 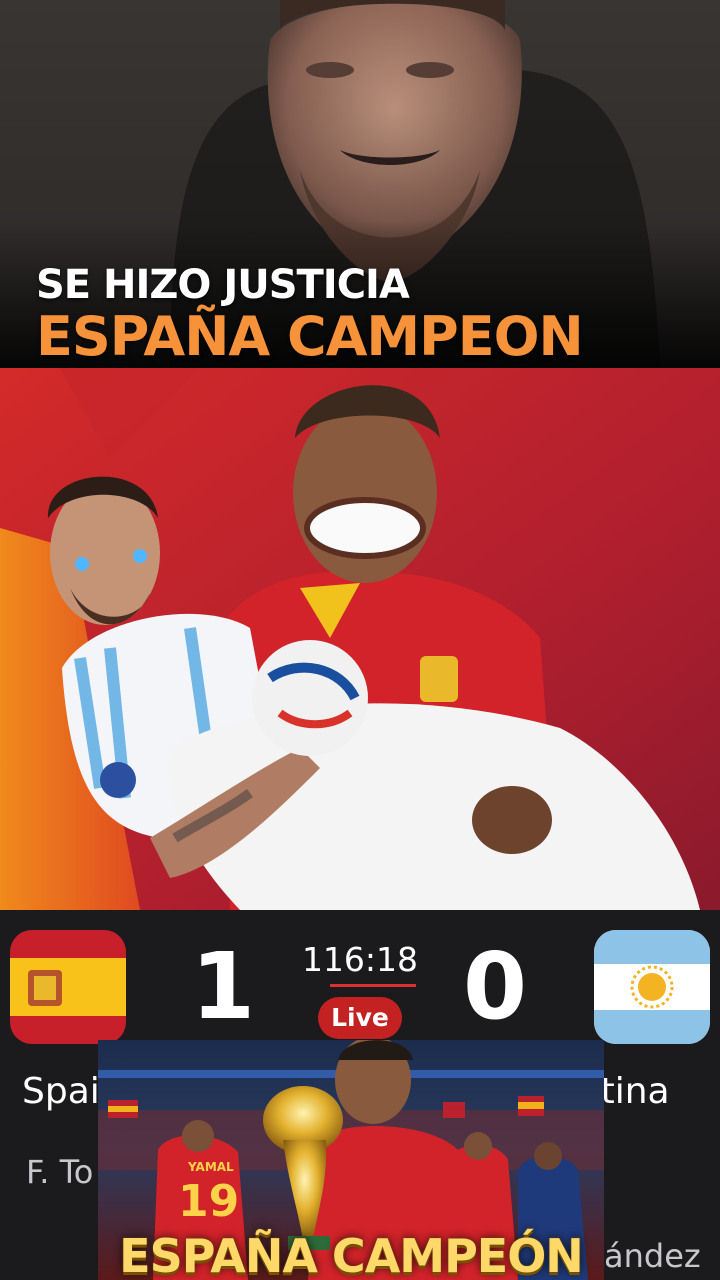 I want to click on home-score: 1, so click(x=222, y=986).